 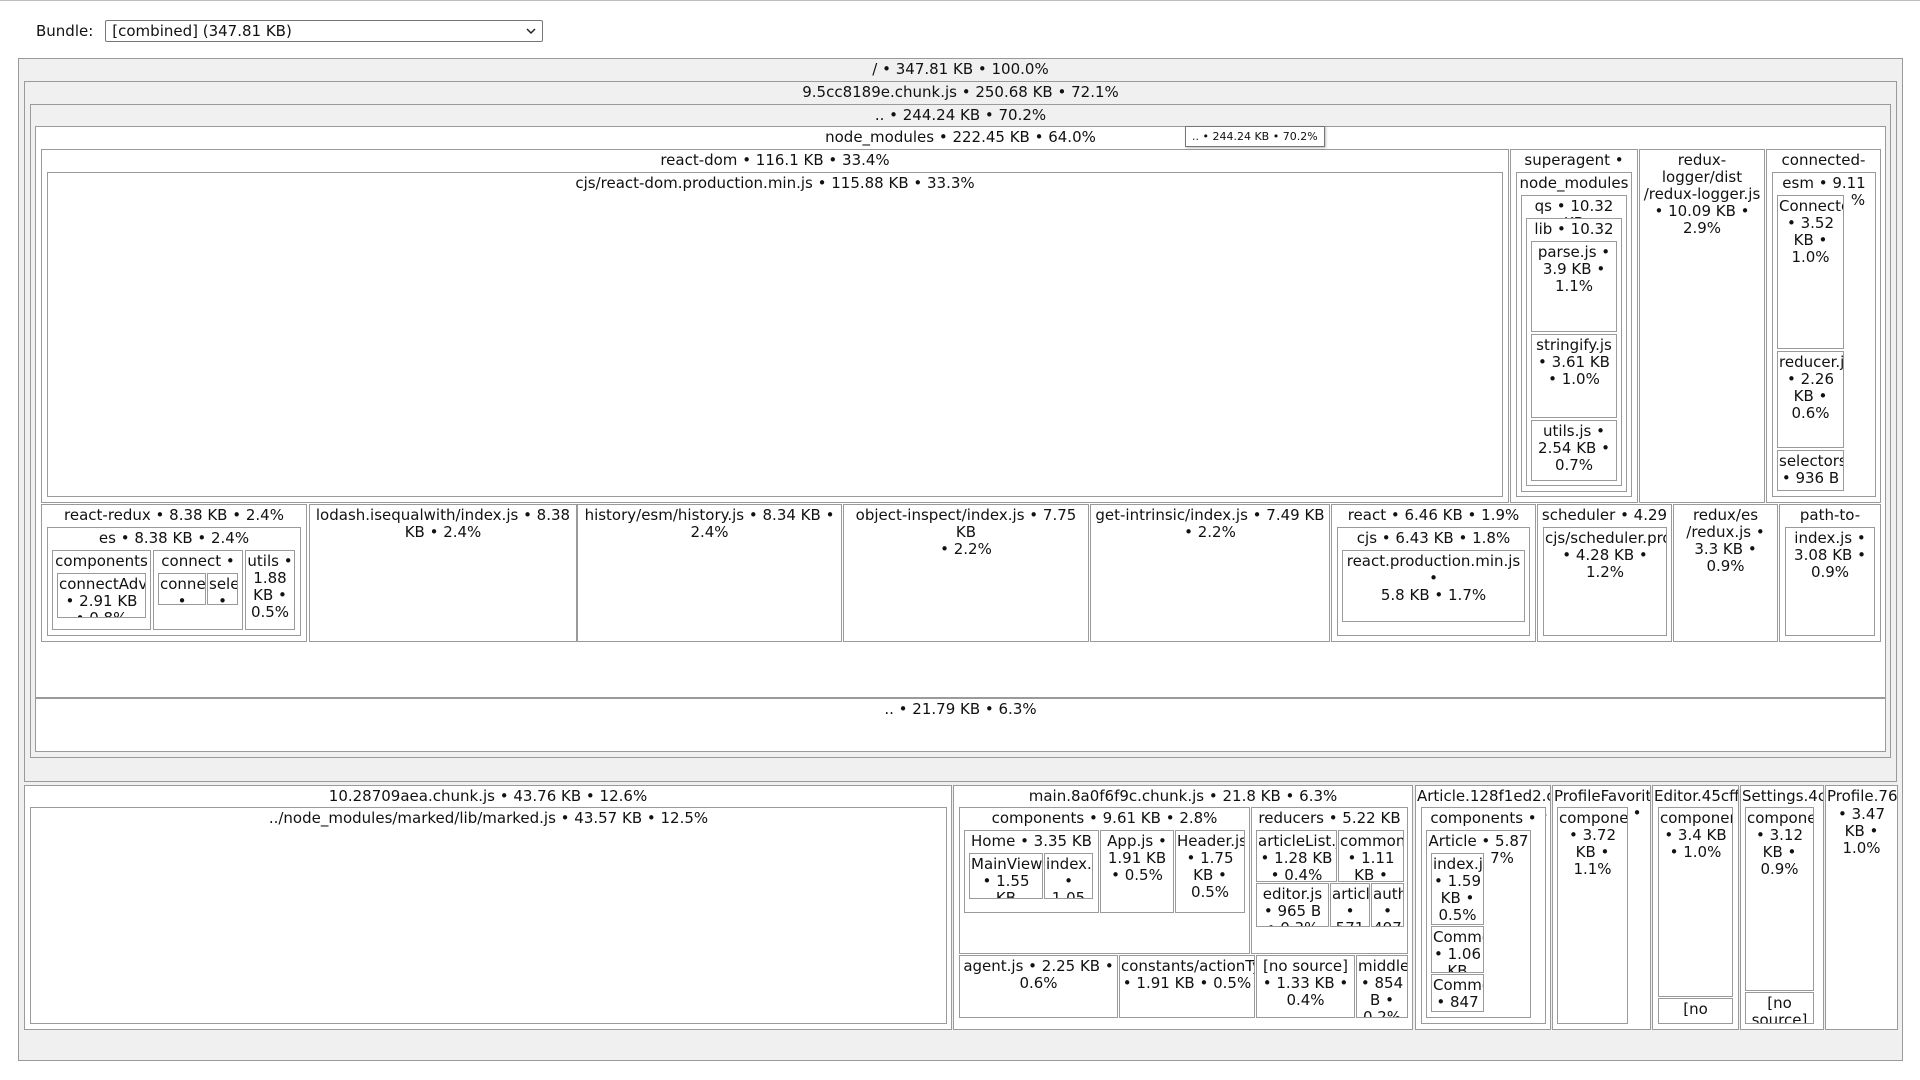 What do you see at coordinates (709, 523) in the screenshot?
I see `history-label: history/esm/history.js • 8.34 KB • 2.4%` at bounding box center [709, 523].